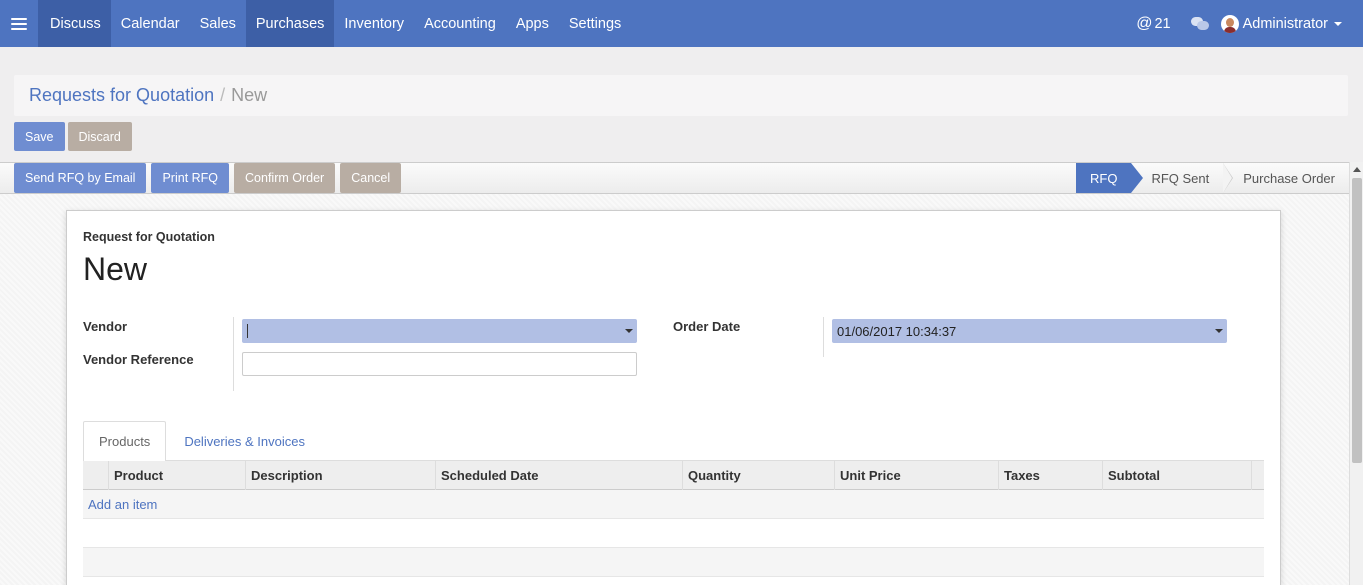 The width and height of the screenshot is (1363, 585). Describe the element at coordinates (439, 364) in the screenshot. I see `vendor-reference-field` at that location.